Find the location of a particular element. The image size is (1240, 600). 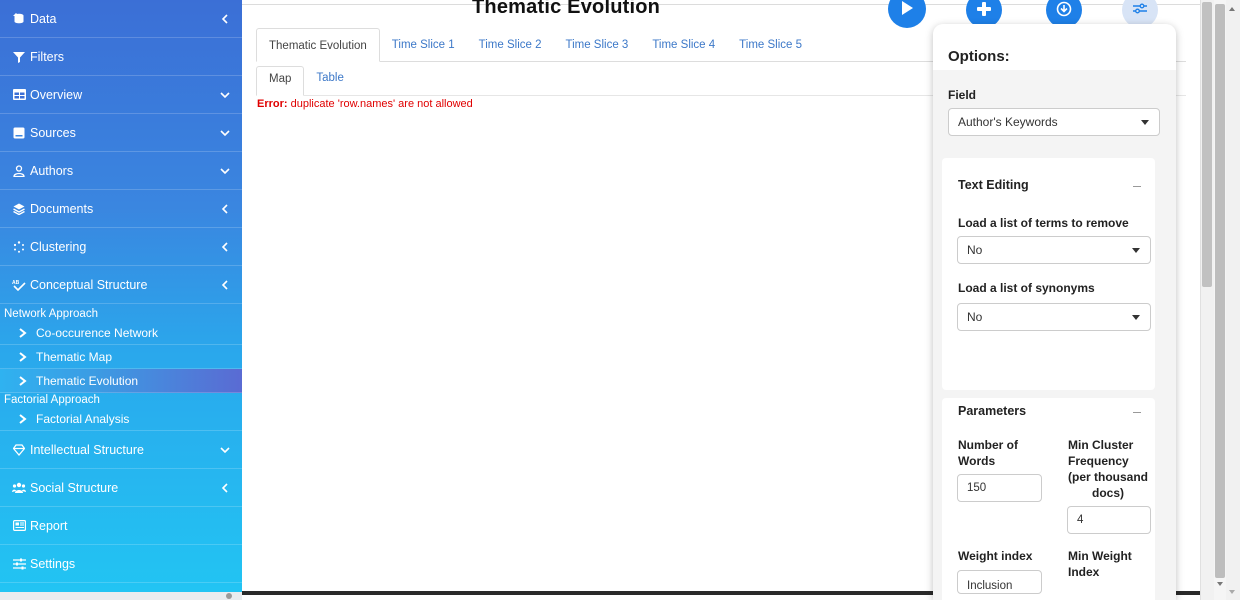

collapse-text-editing-button is located at coordinates (1137, 186).